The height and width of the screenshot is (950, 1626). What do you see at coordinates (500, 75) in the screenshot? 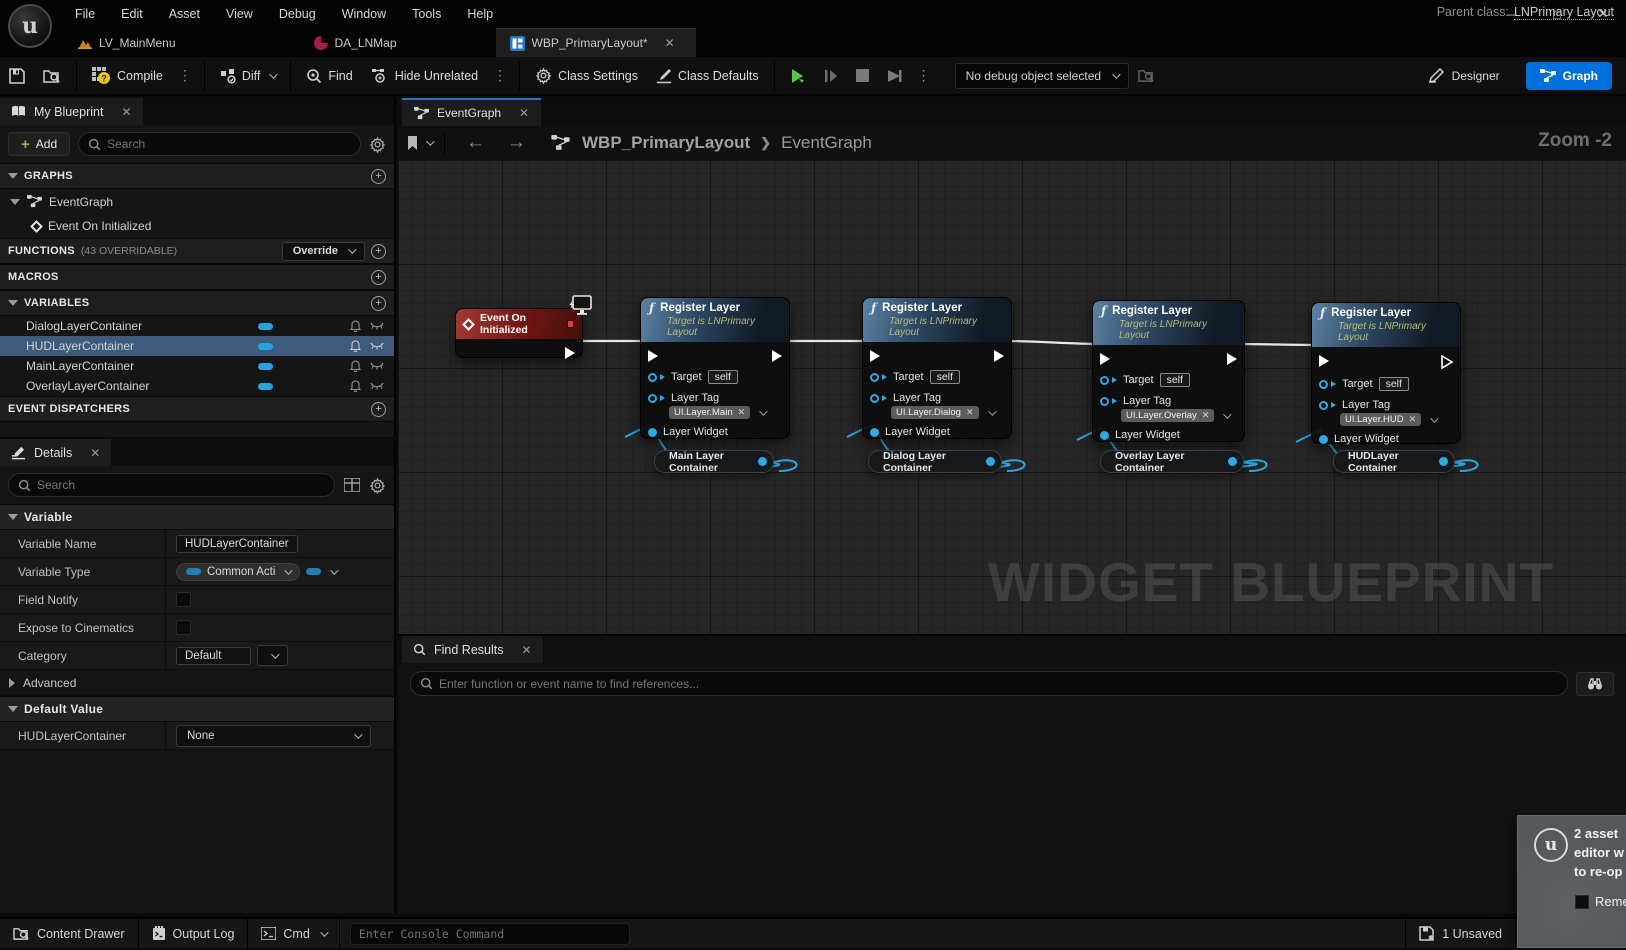
I see `find-options-kebab-icon: ⋮` at bounding box center [500, 75].